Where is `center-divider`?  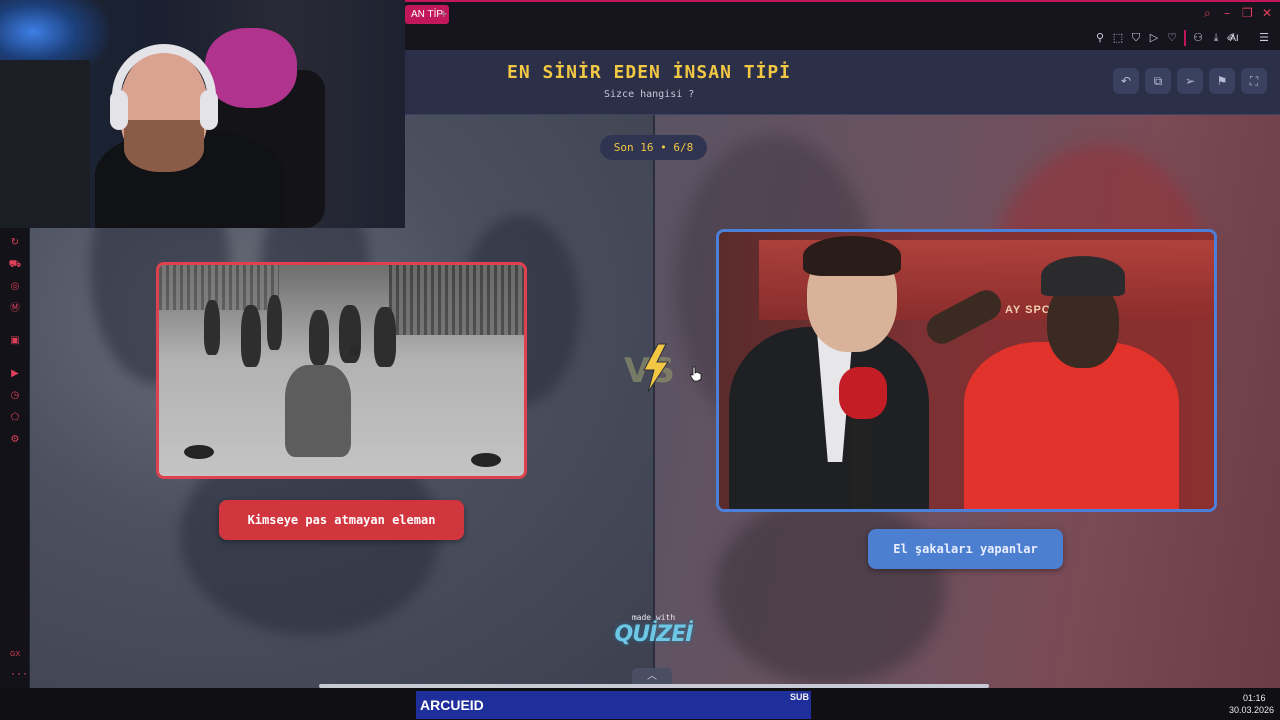 center-divider is located at coordinates (654, 401).